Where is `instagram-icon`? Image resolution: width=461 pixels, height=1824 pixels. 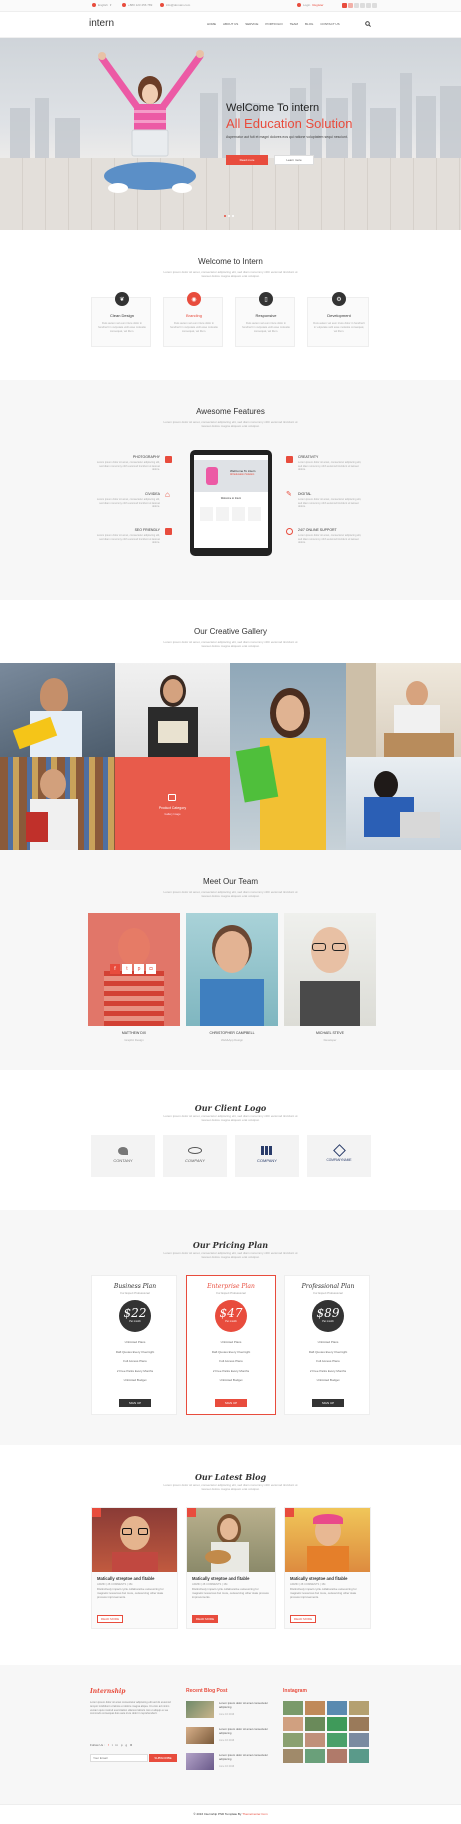
instagram-icon is located at coordinates (374, 5).